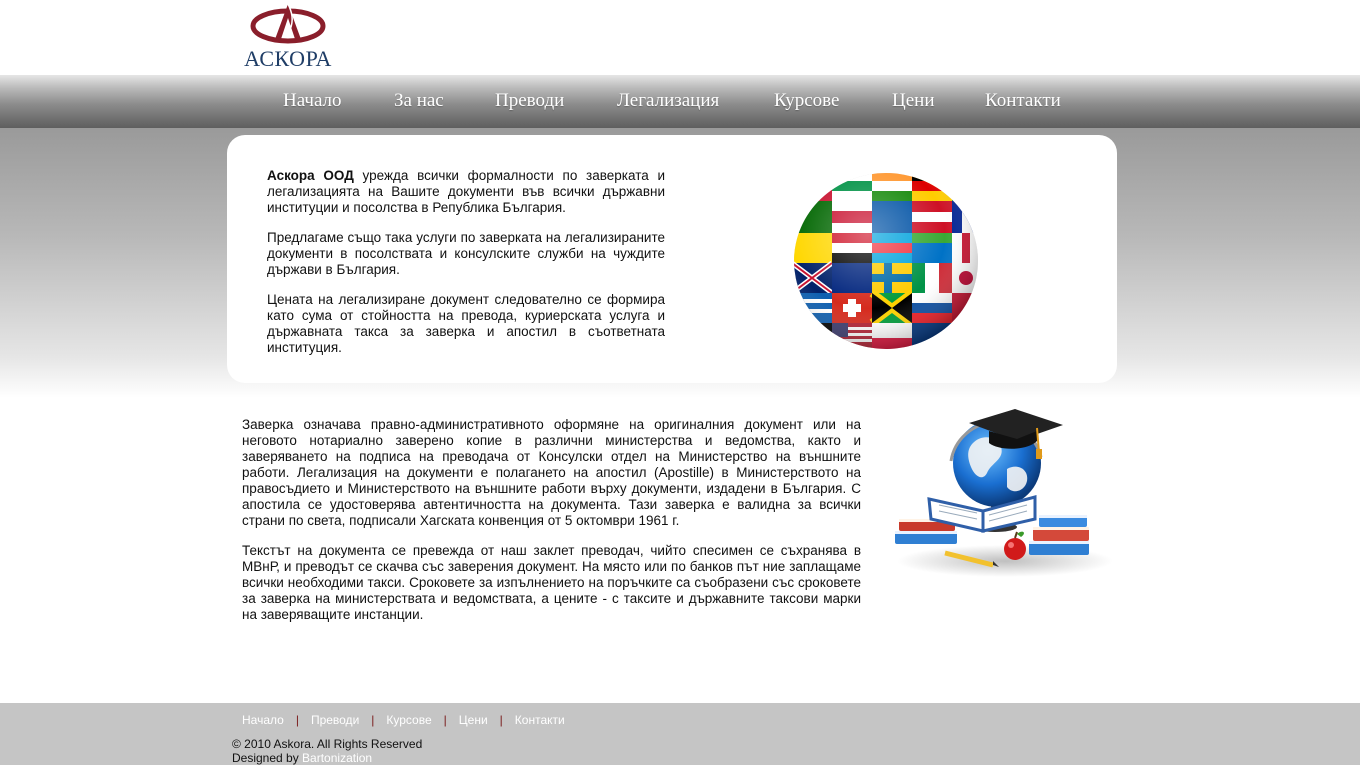  Describe the element at coordinates (288, 23) in the screenshot. I see `logo-emblem-icon` at that location.